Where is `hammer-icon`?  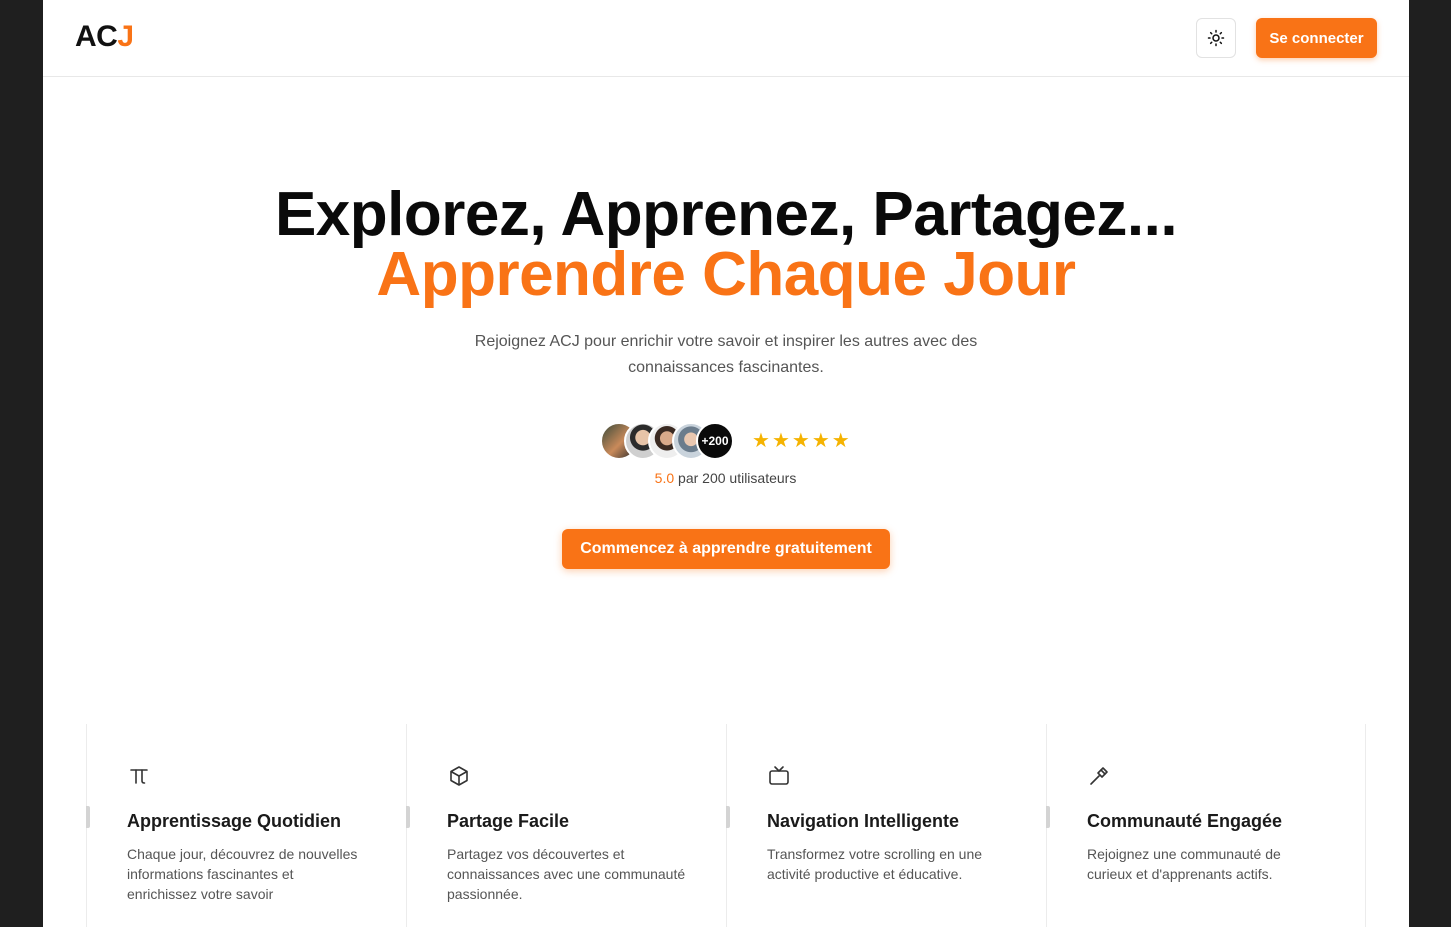
hammer-icon is located at coordinates (1099, 776).